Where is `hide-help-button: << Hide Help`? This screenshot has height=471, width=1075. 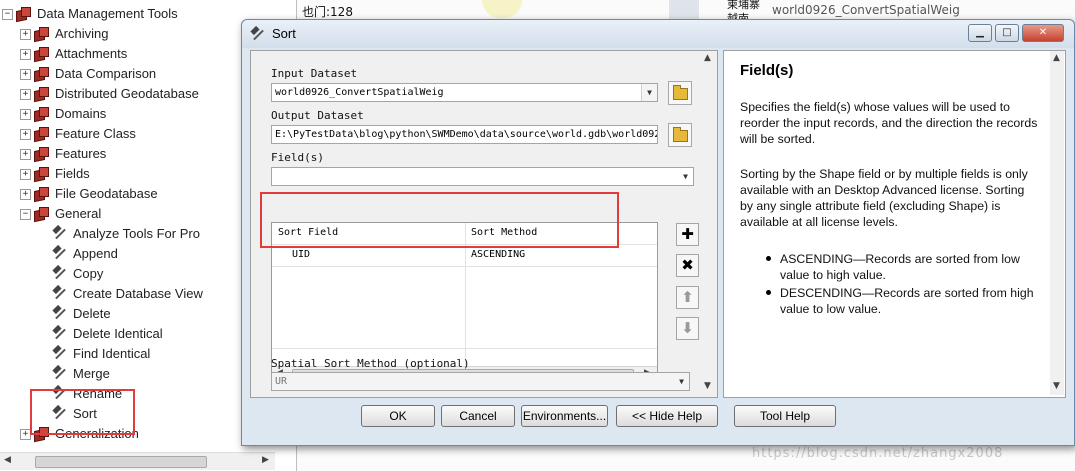
hide-help-button: << Hide Help is located at coordinates (667, 416).